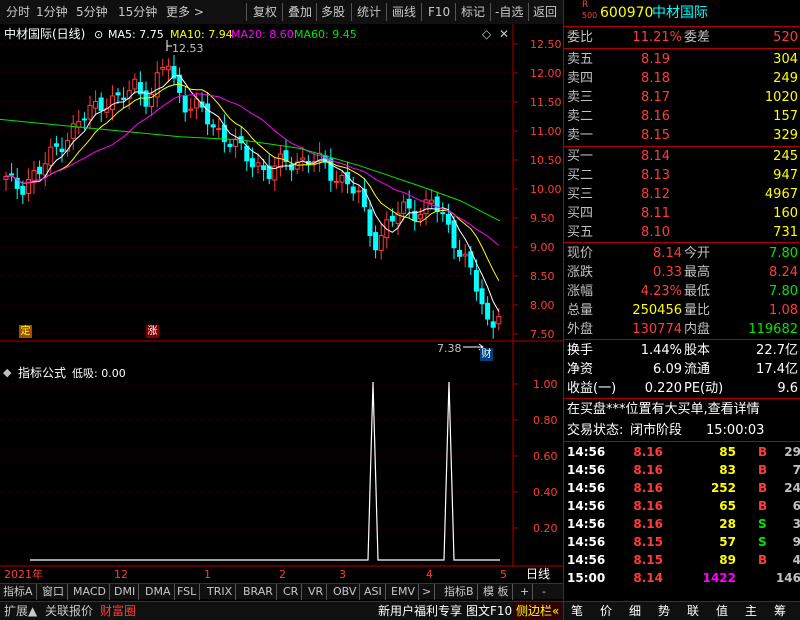 The image size is (800, 620). Describe the element at coordinates (682, 350) in the screenshot. I see `fund-row: 换手 1.44% 股本 22.7亿` at that location.